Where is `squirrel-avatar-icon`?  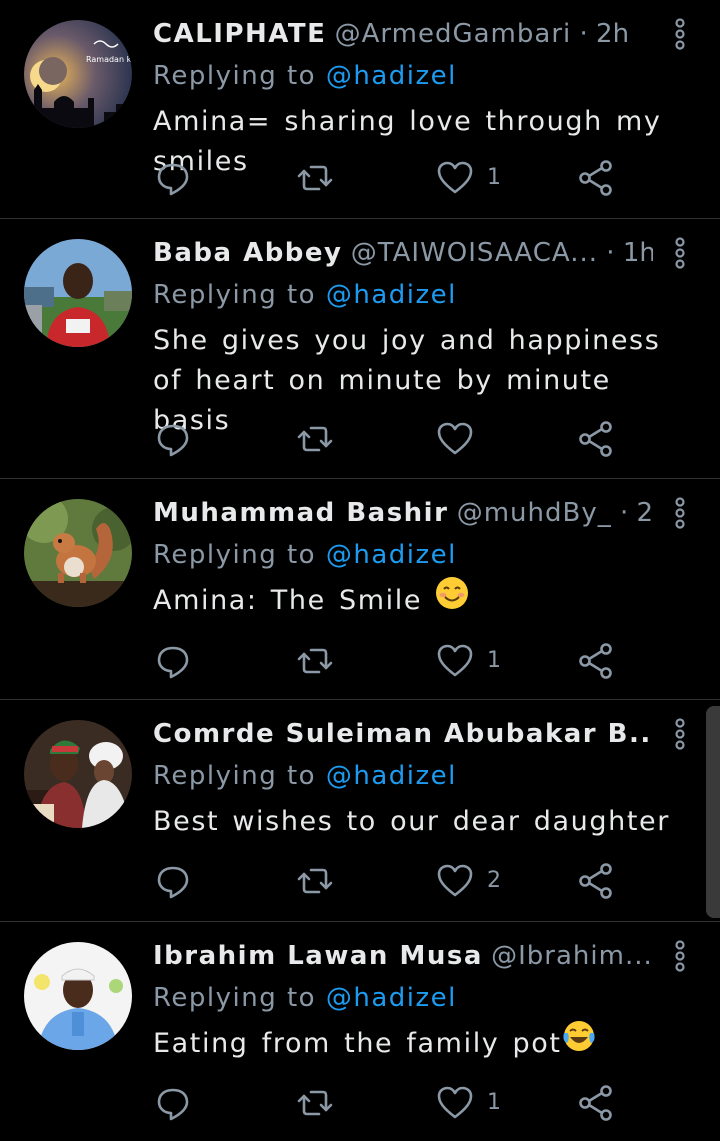 squirrel-avatar-icon is located at coordinates (78, 553).